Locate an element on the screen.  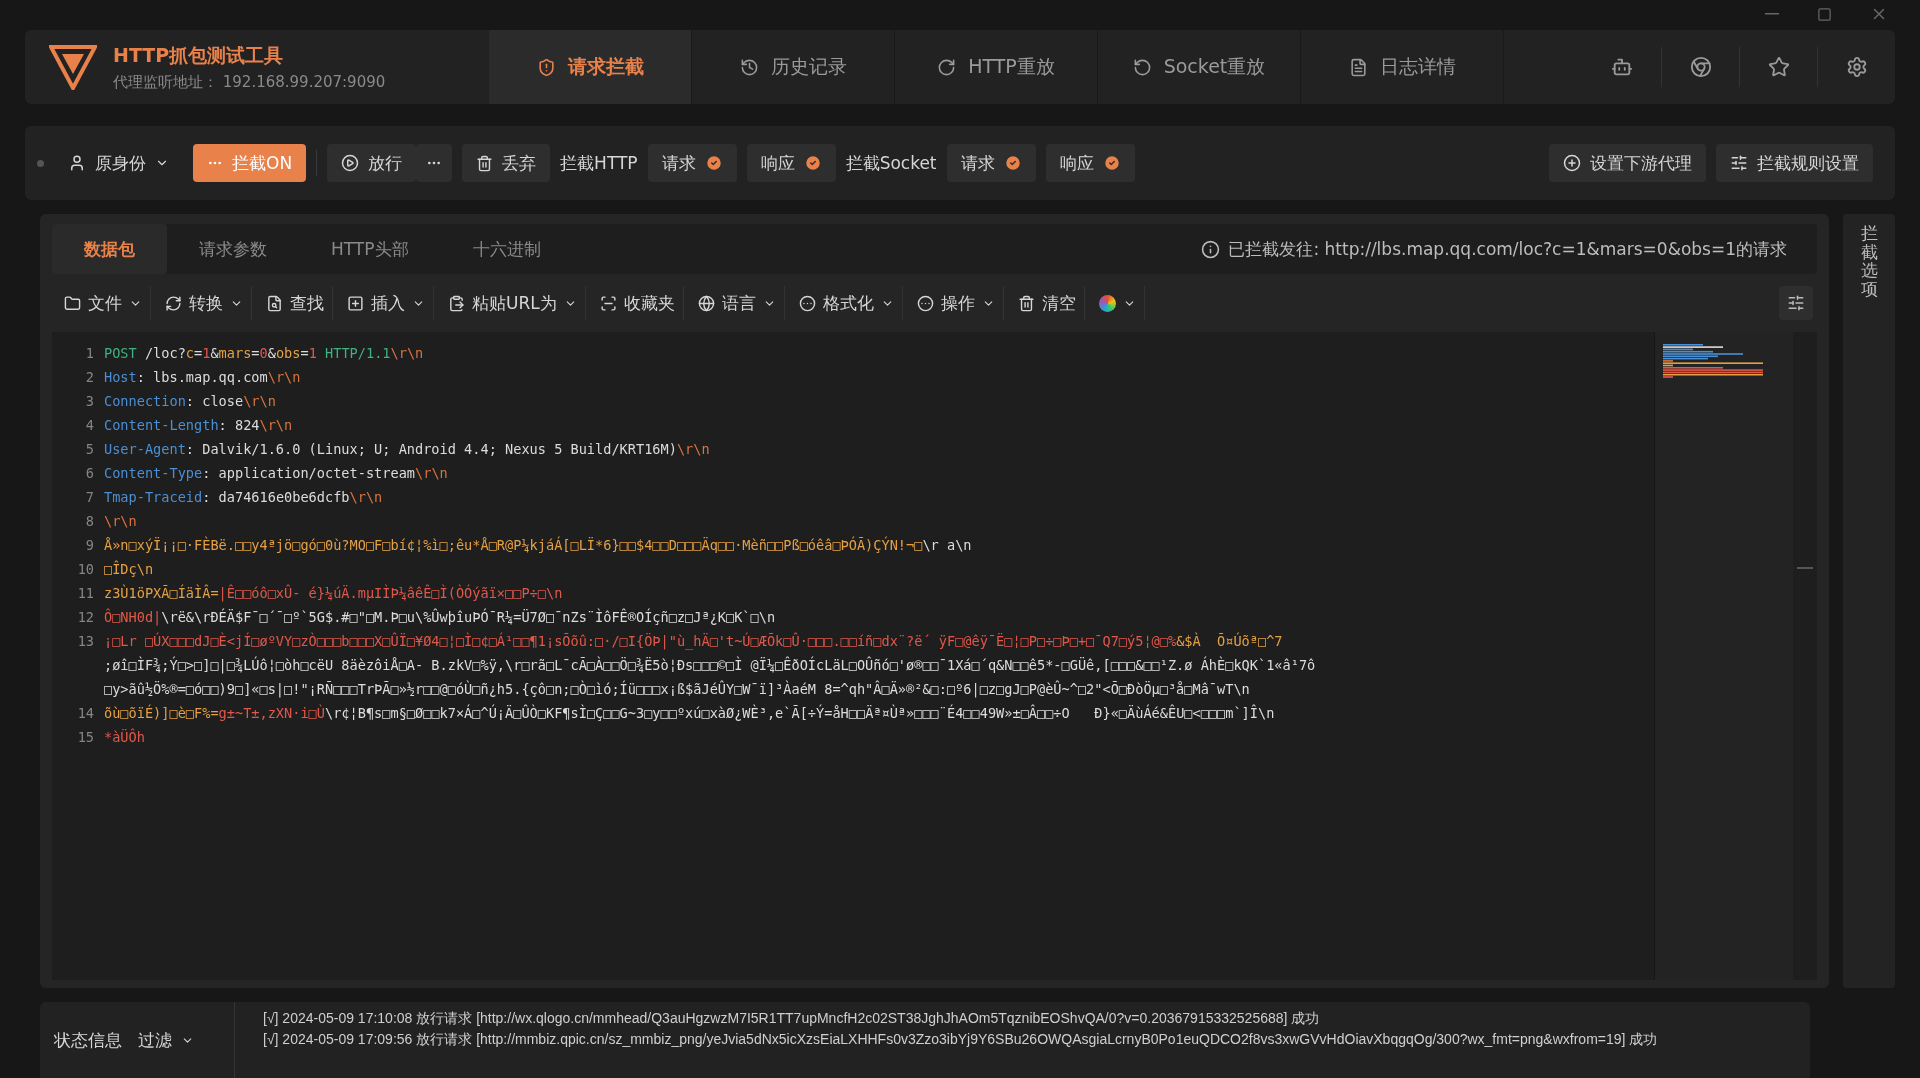
maximize-icon is located at coordinates (1824, 14).